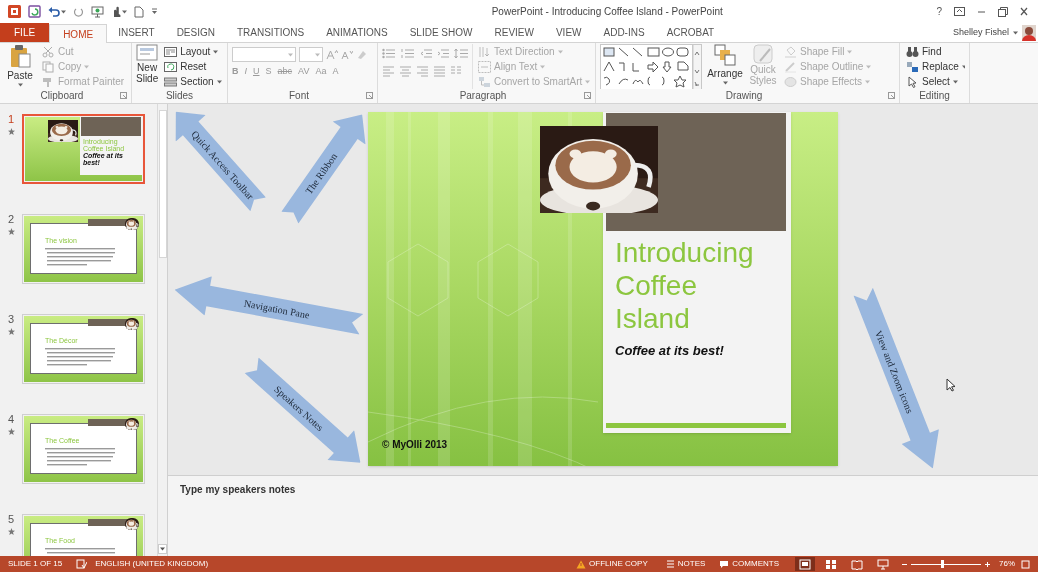 This screenshot has width=1038, height=572. What do you see at coordinates (147, 64) in the screenshot?
I see `new-slide-button: New Slide` at bounding box center [147, 64].